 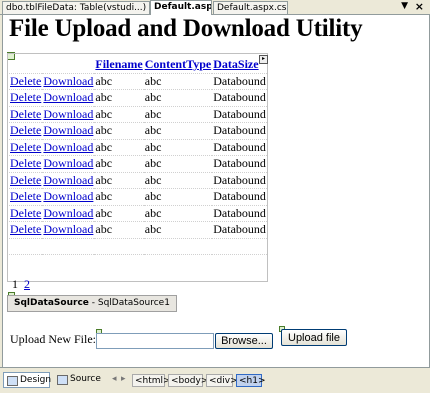 I want to click on crumb-h1: <h1>, so click(x=251, y=380).